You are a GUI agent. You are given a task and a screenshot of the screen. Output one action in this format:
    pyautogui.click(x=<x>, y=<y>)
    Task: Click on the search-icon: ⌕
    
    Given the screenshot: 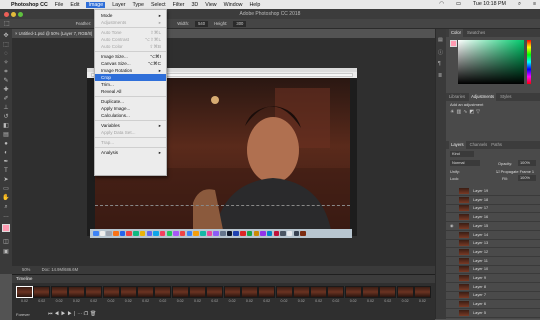 What is the action you would take?
    pyautogui.click(x=519, y=4)
    